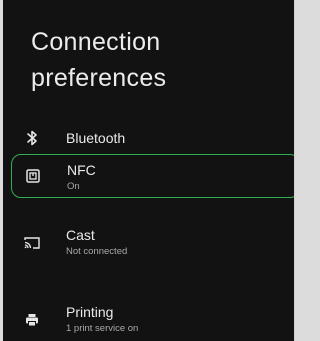 The image size is (320, 341). What do you see at coordinates (32, 320) in the screenshot?
I see `printer-icon` at bounding box center [32, 320].